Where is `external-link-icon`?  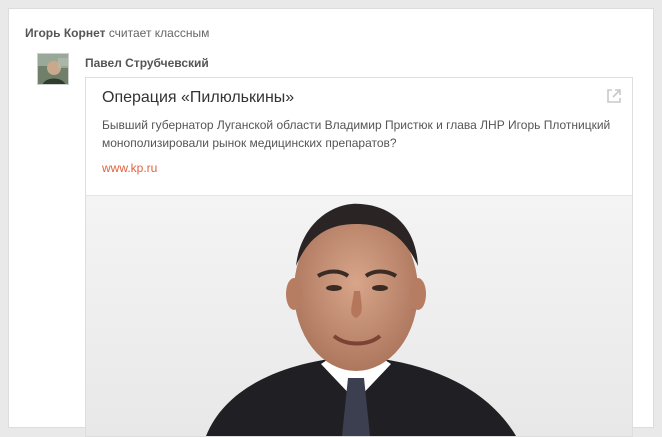
external-link-icon is located at coordinates (614, 96).